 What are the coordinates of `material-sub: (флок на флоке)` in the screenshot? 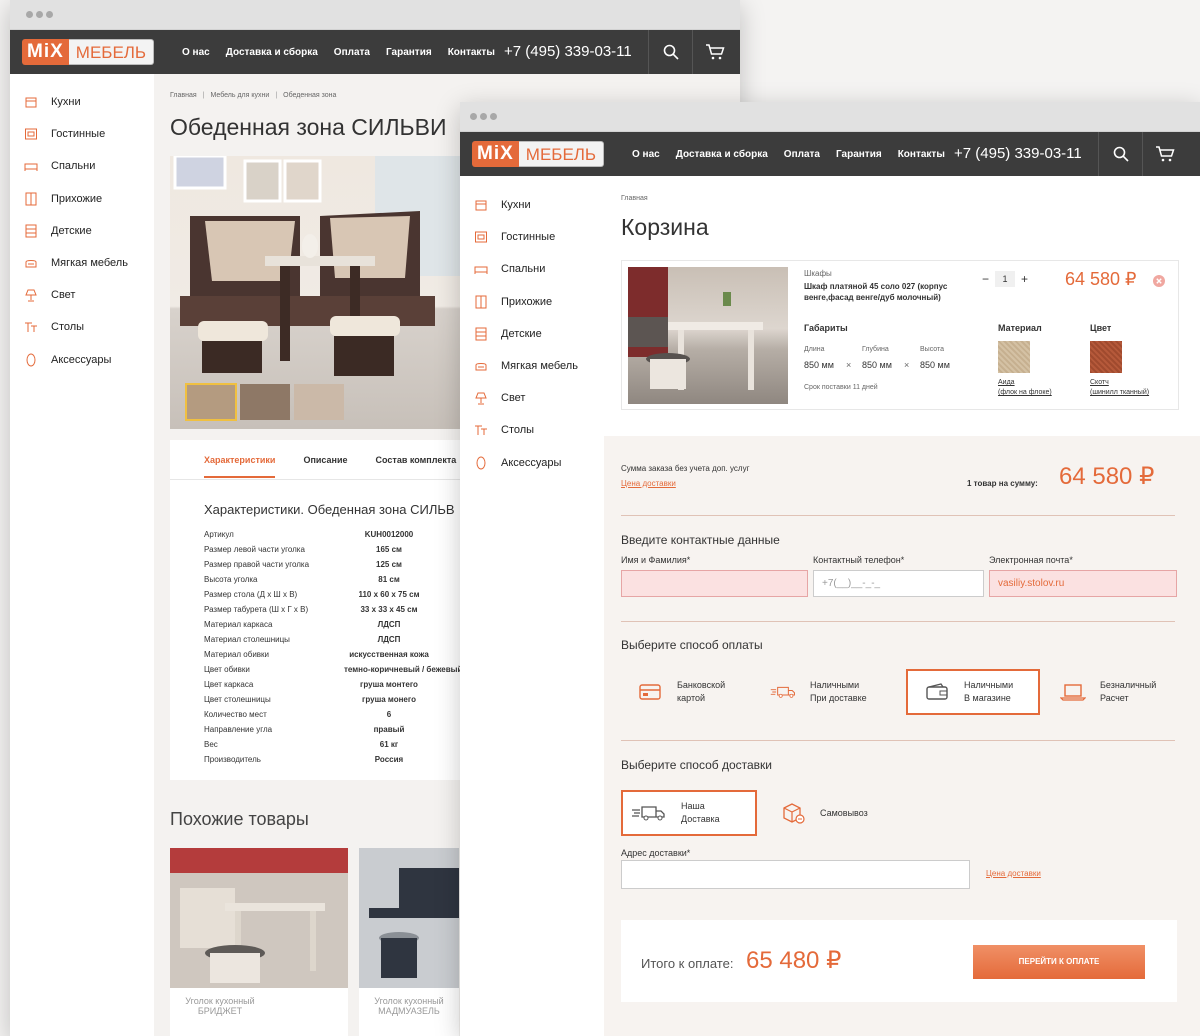 It's located at (1025, 392).